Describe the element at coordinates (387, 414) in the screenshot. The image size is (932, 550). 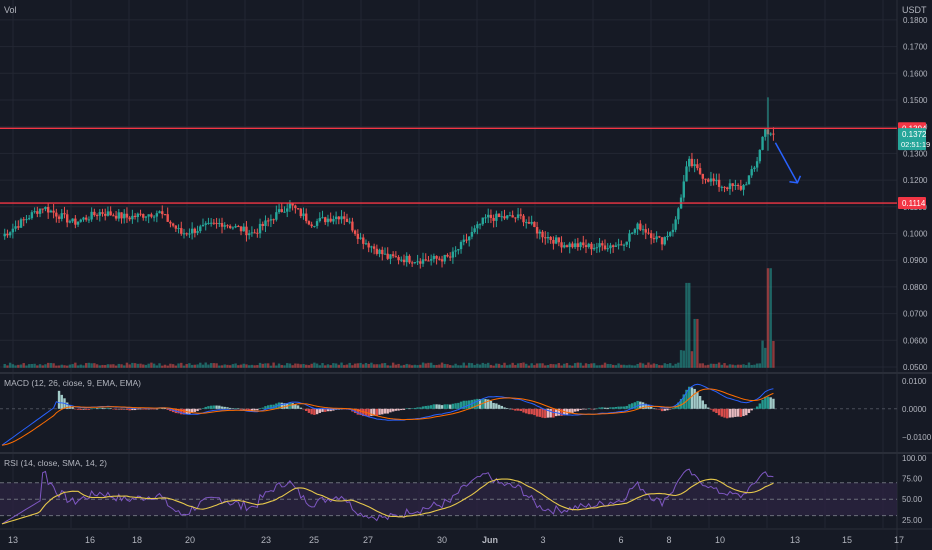
I see `macd-line` at that location.